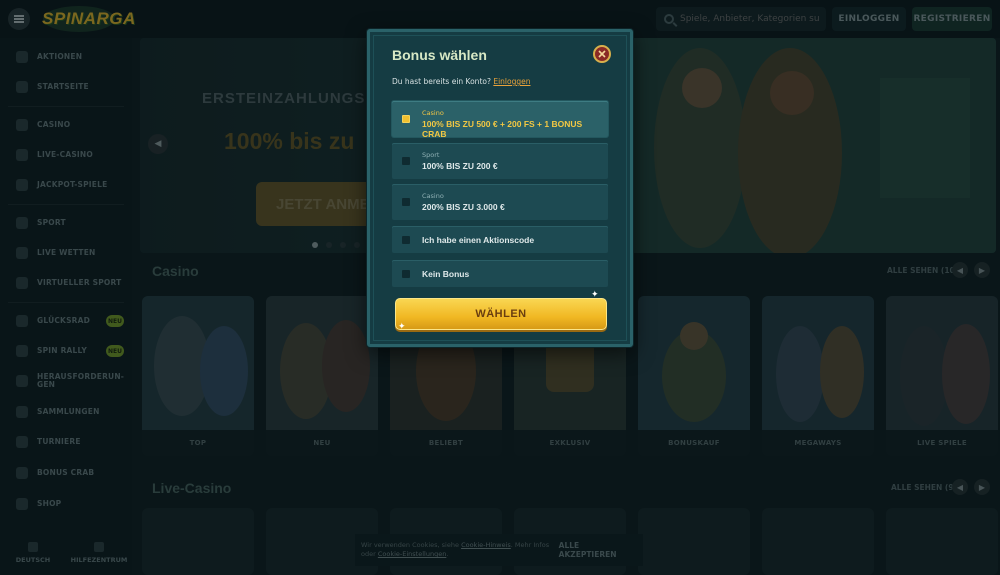  I want to click on bonus-option-no-bonus: Kein Bonus, so click(500, 273).